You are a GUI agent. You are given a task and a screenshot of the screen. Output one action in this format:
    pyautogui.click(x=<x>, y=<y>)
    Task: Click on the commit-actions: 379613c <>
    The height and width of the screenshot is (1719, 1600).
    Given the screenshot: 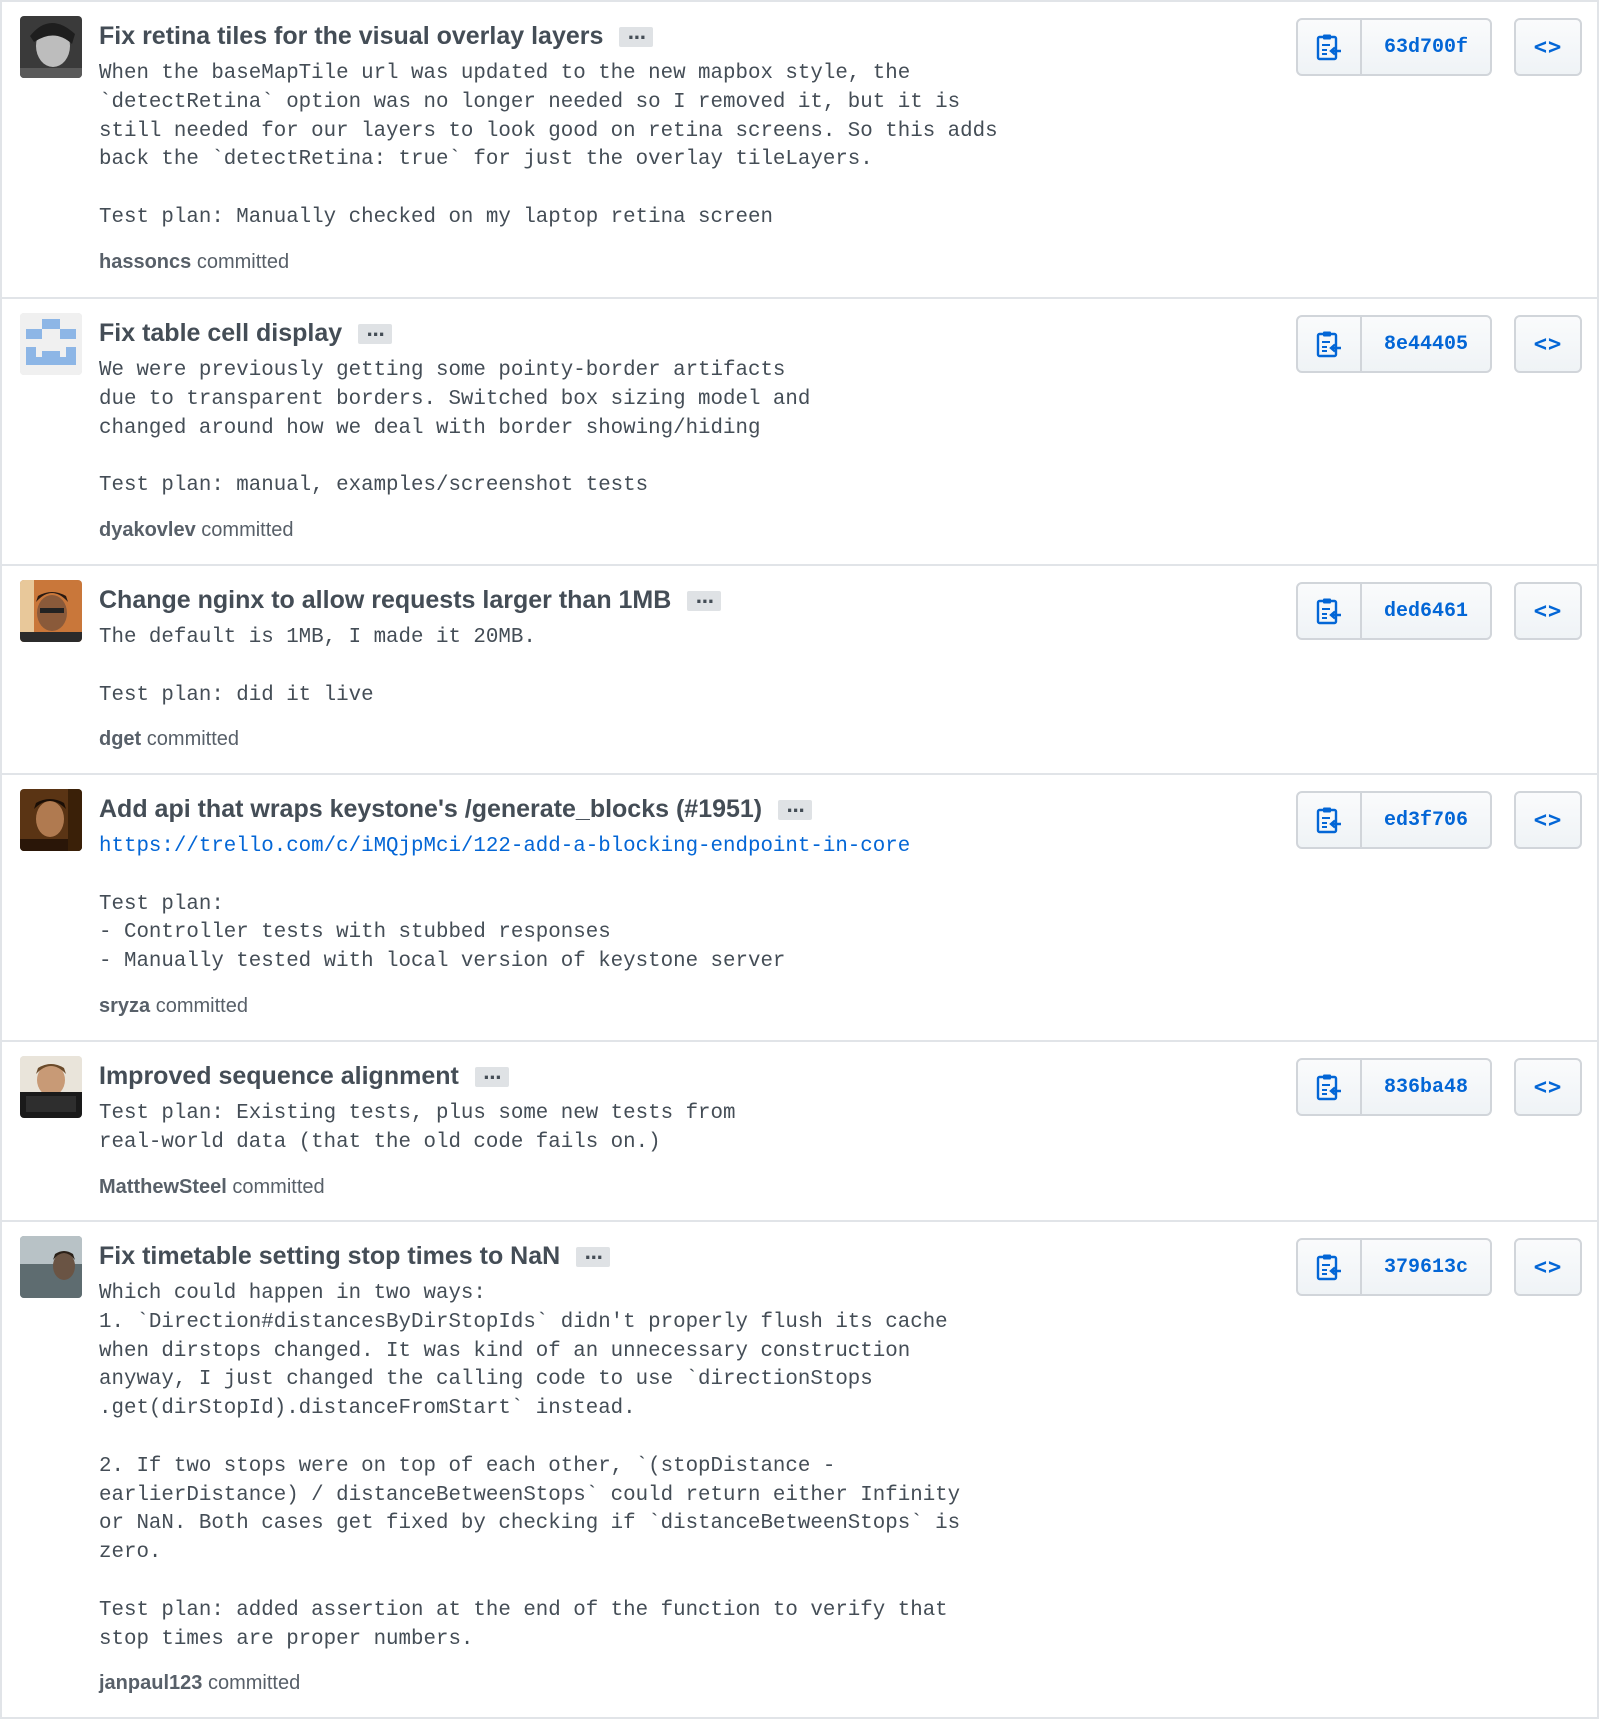 What is the action you would take?
    pyautogui.click(x=1439, y=1267)
    